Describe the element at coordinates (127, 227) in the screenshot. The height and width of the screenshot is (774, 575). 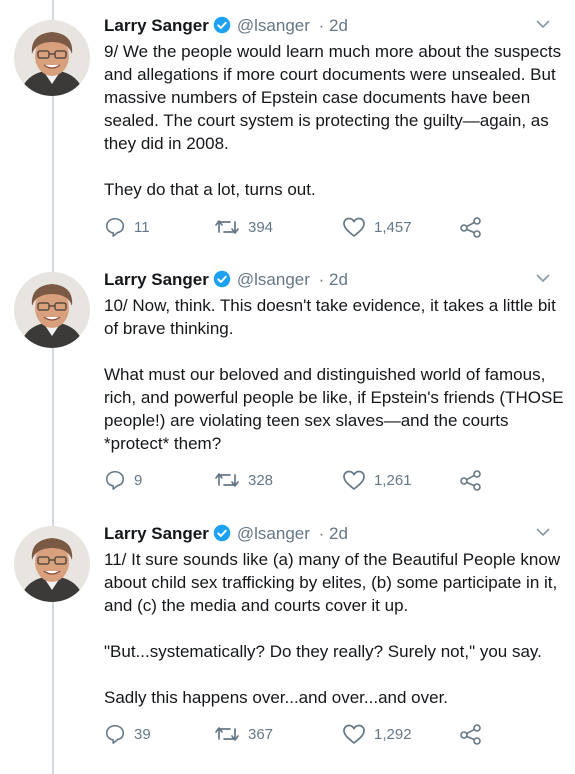
I see `reply-button: 11` at that location.